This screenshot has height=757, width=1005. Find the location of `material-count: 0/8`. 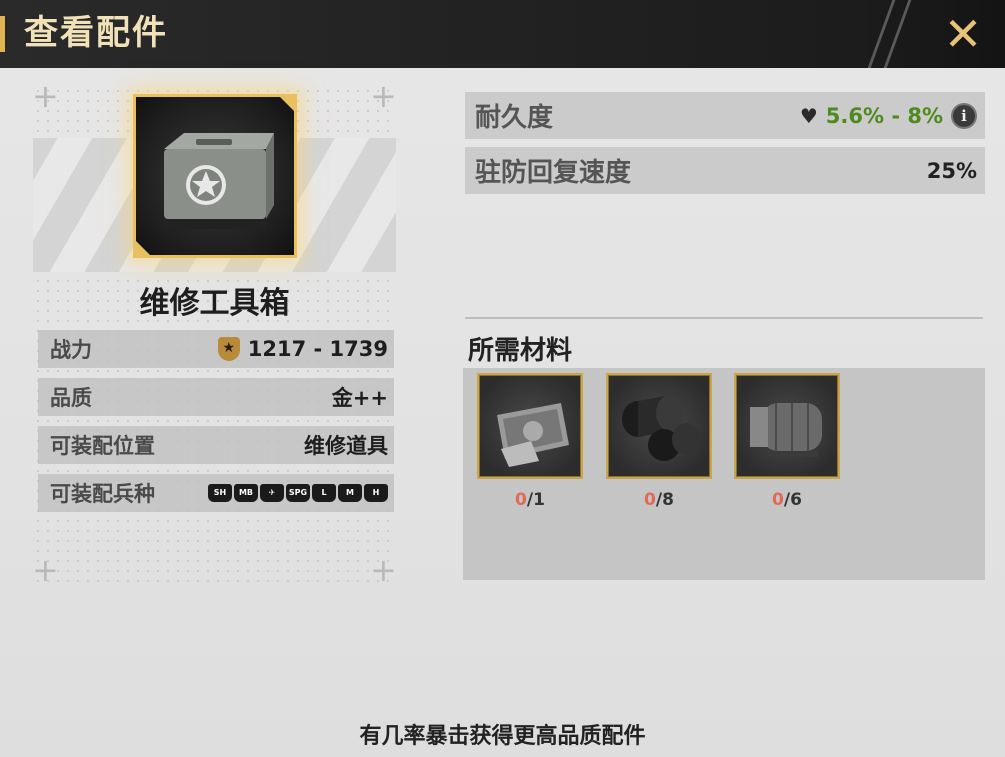

material-count: 0/8 is located at coordinates (659, 500).